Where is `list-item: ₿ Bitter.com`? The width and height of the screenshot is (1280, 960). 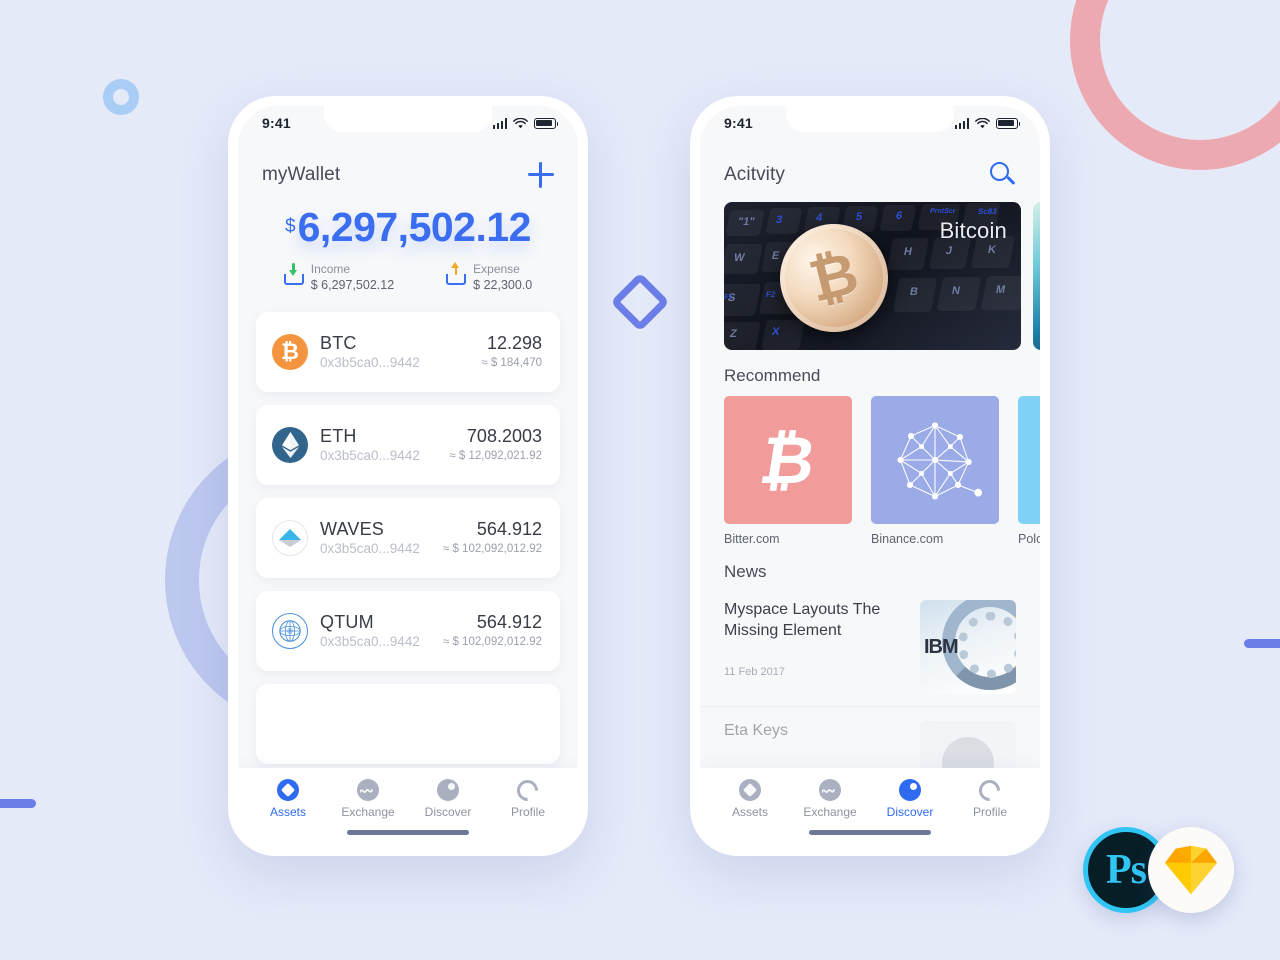
list-item: ₿ Bitter.com is located at coordinates (788, 471).